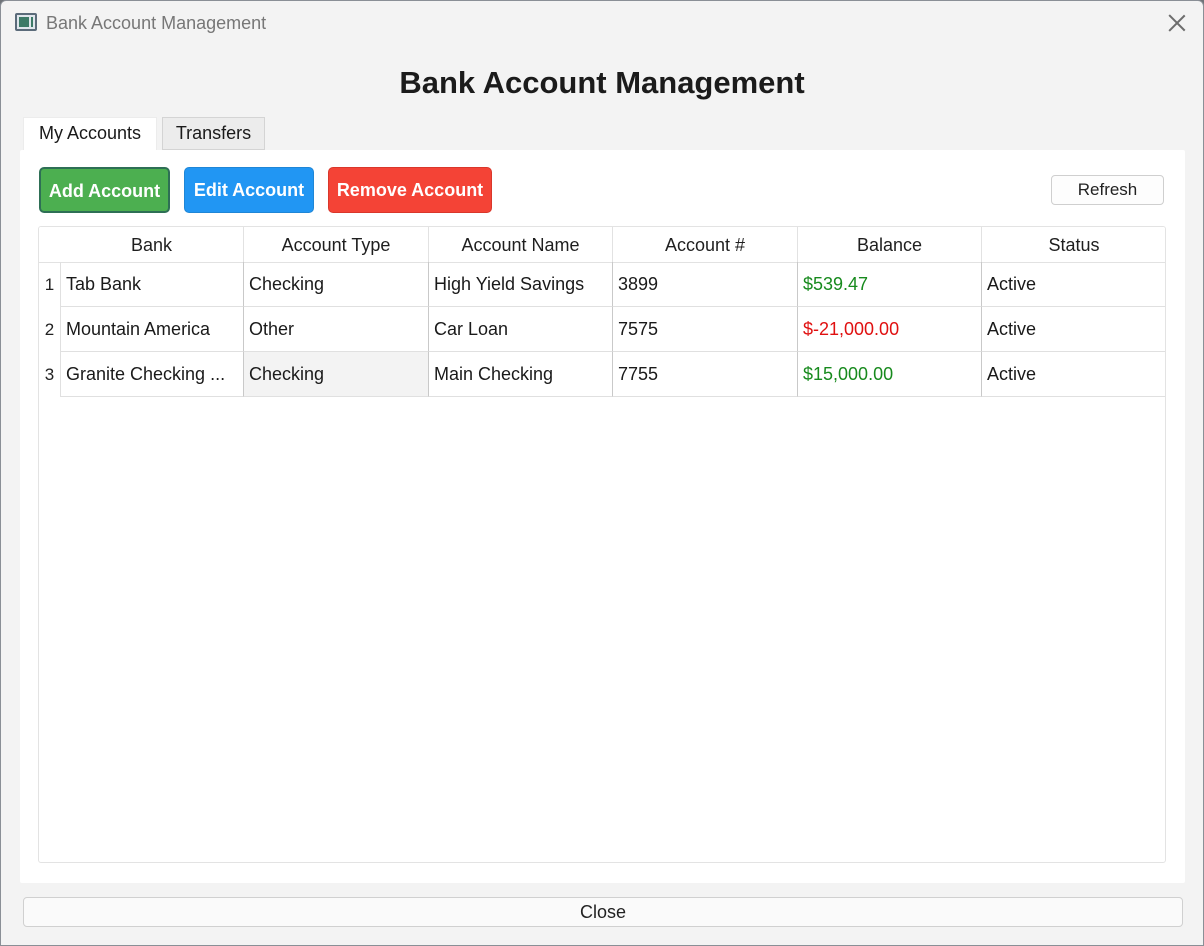 The height and width of the screenshot is (946, 1204). I want to click on cell-account-name: High Yield Savings, so click(521, 284).